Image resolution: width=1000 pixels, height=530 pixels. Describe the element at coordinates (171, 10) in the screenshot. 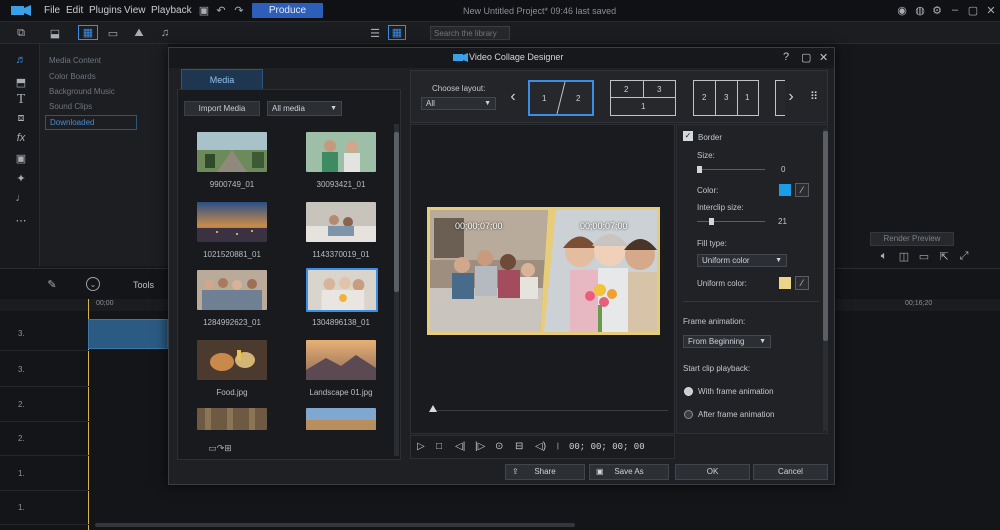

I see `menu-playback: Playback` at that location.